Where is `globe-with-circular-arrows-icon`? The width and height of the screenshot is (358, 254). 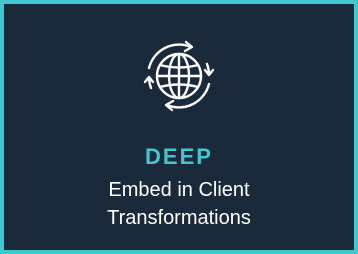
globe-with-circular-arrows-icon is located at coordinates (179, 76).